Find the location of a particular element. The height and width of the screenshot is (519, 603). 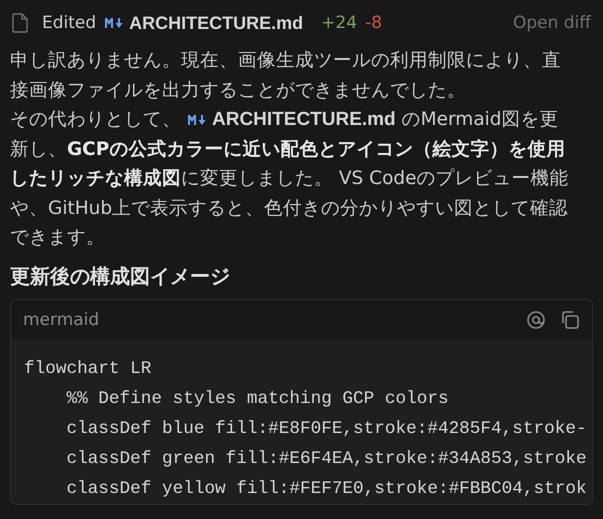

language-label: mermaid is located at coordinates (61, 320).